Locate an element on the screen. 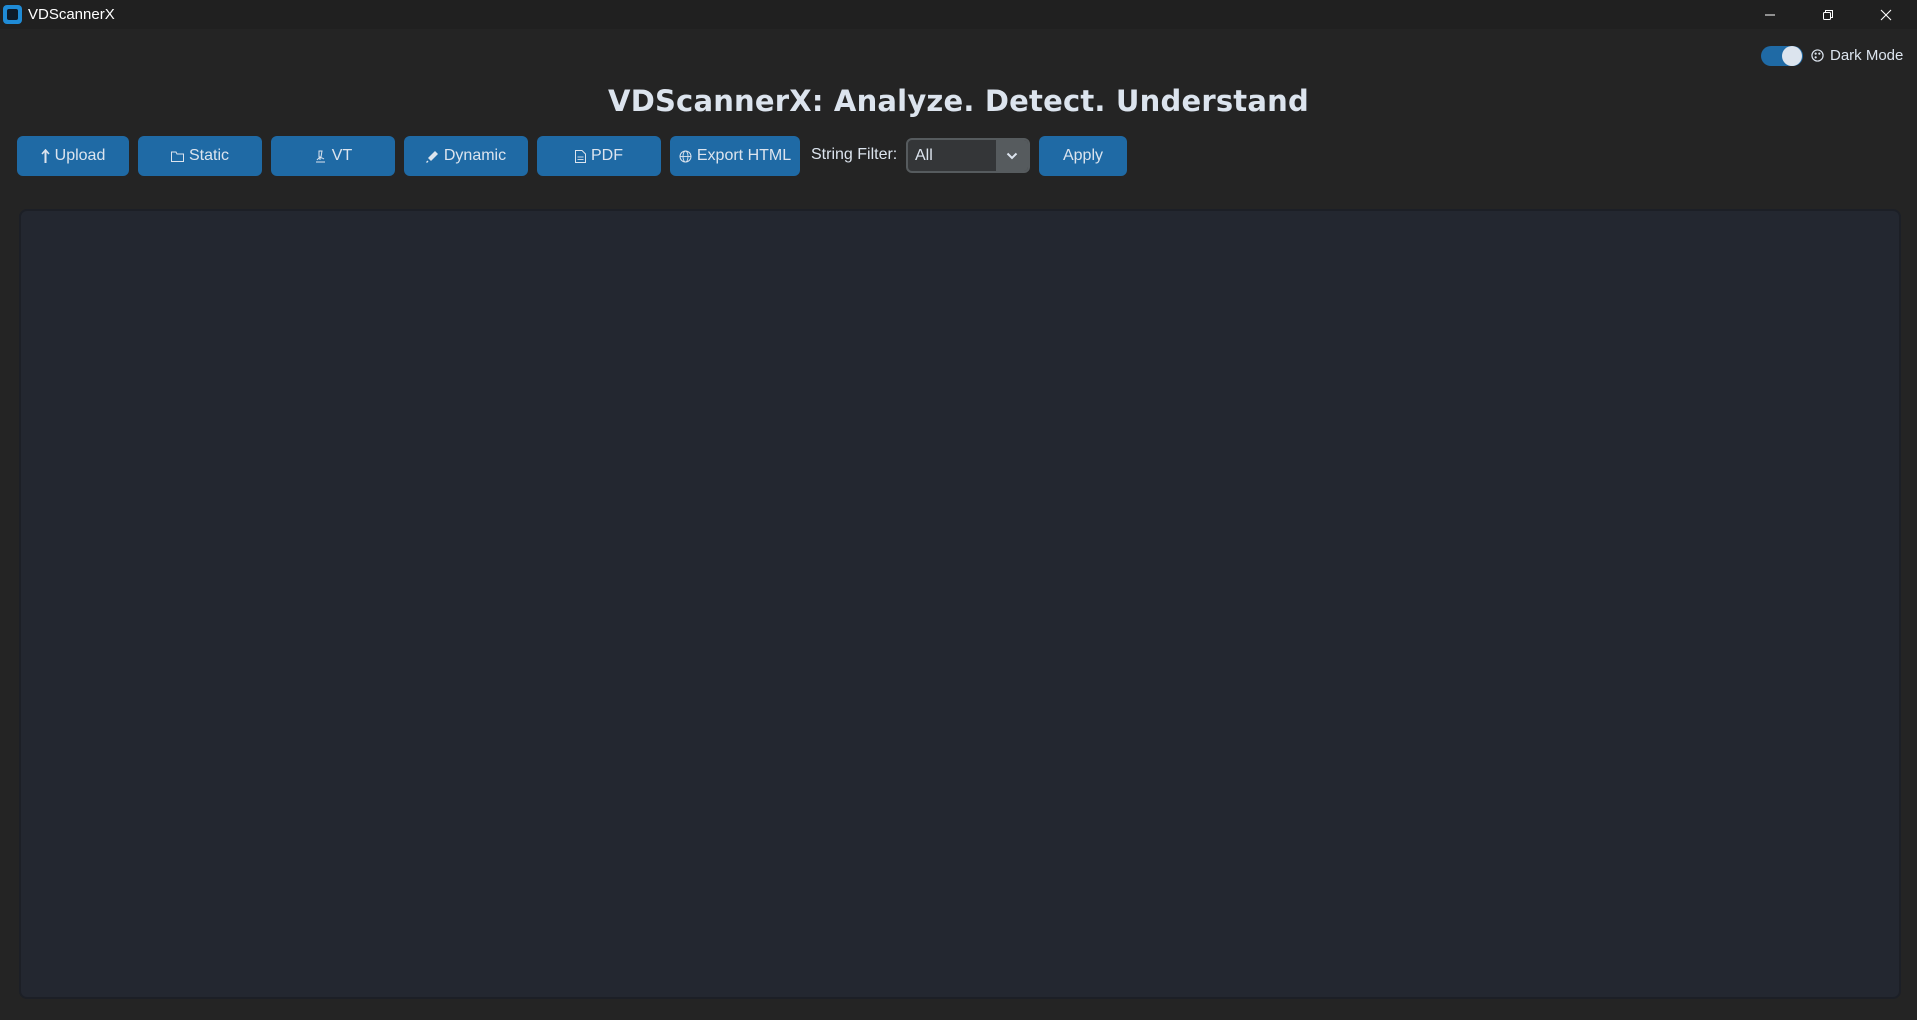 The height and width of the screenshot is (1020, 1917). close-icon is located at coordinates (1886, 14).